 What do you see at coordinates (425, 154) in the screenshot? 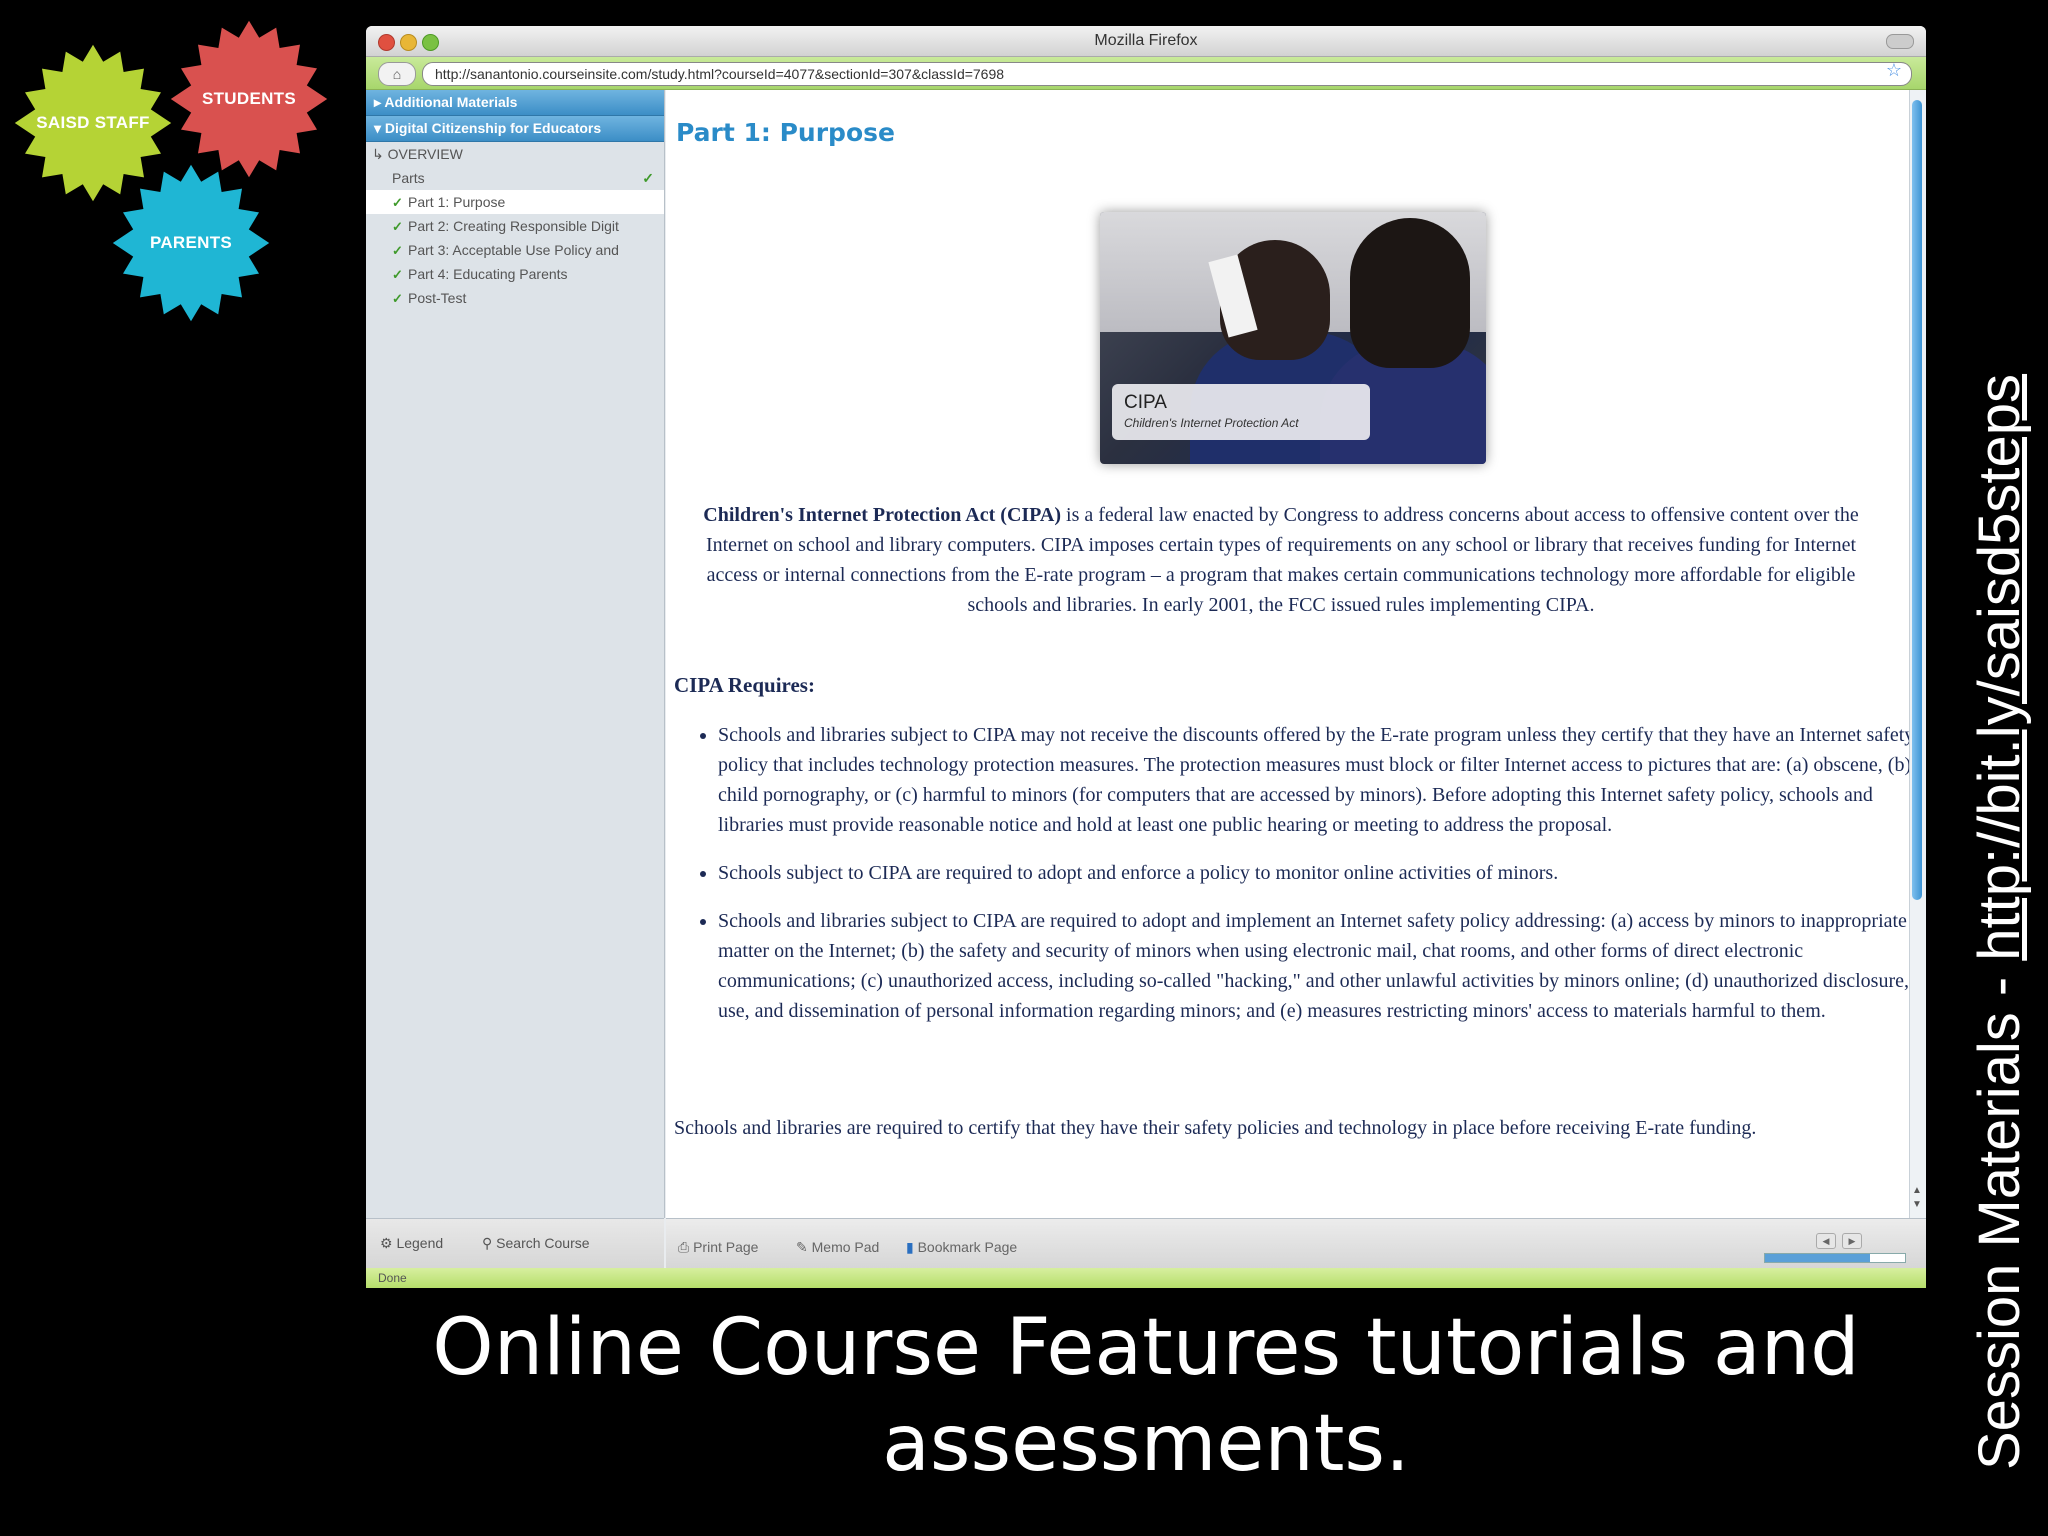
I see `tree-label: OVERVIEW` at bounding box center [425, 154].